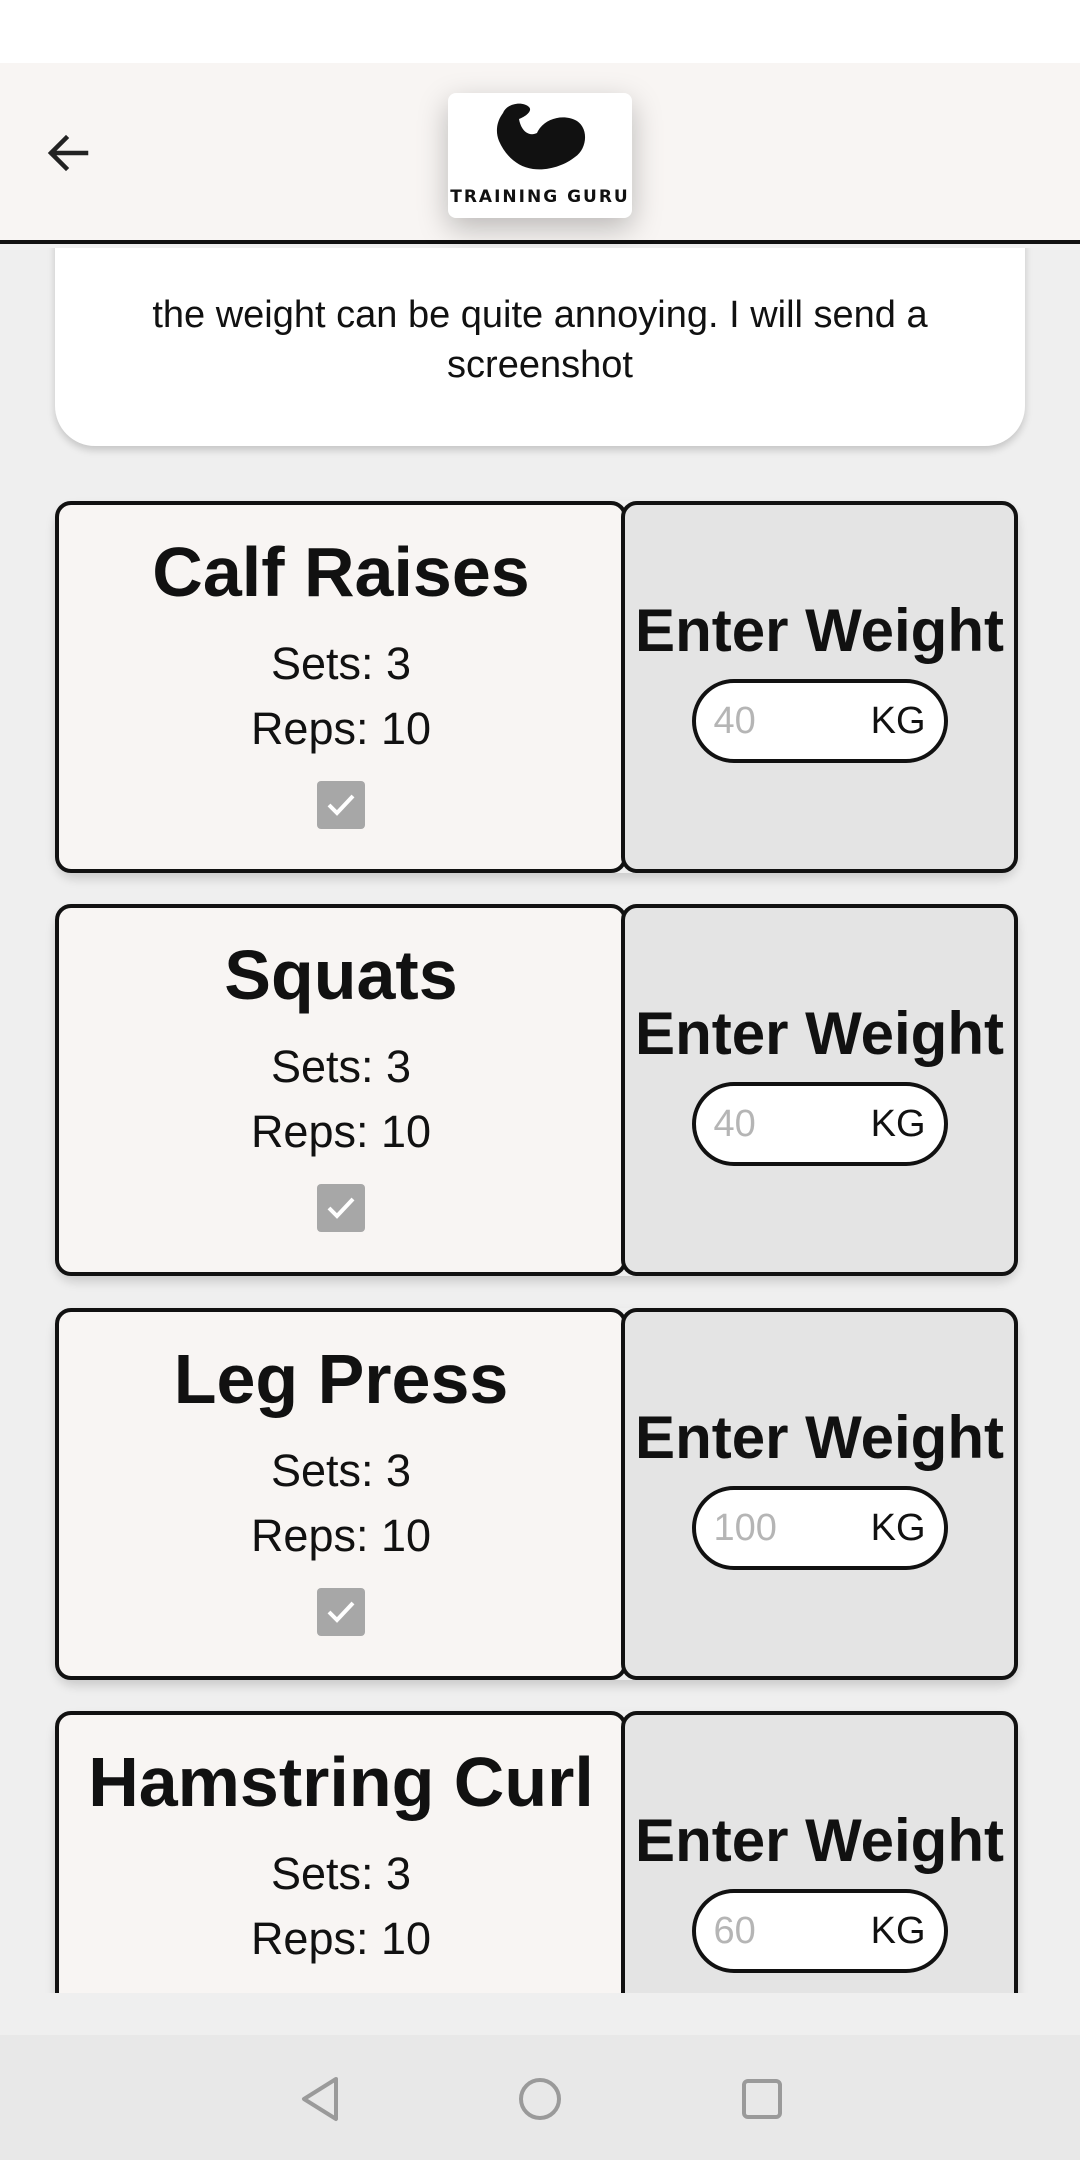  I want to click on arrow-left-icon, so click(68, 153).